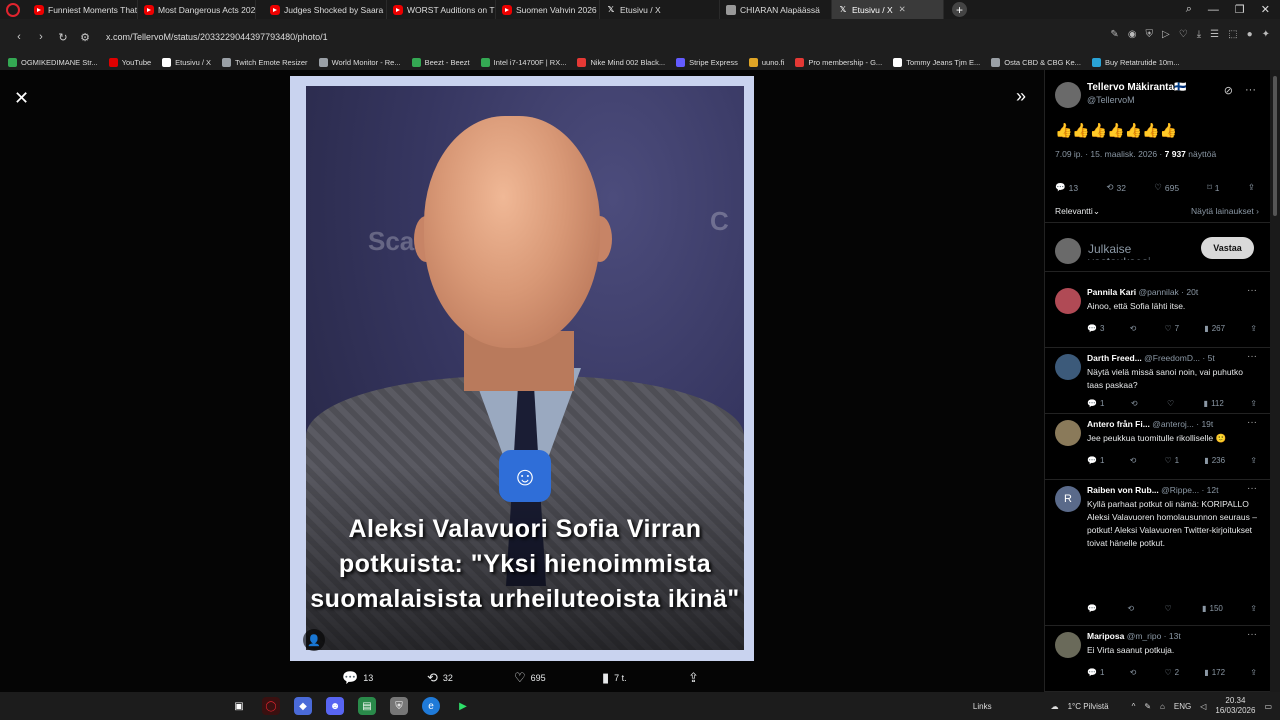 Image resolution: width=1280 pixels, height=720 pixels. What do you see at coordinates (129, 62) in the screenshot?
I see `bookmark-item: YouTube` at bounding box center [129, 62].